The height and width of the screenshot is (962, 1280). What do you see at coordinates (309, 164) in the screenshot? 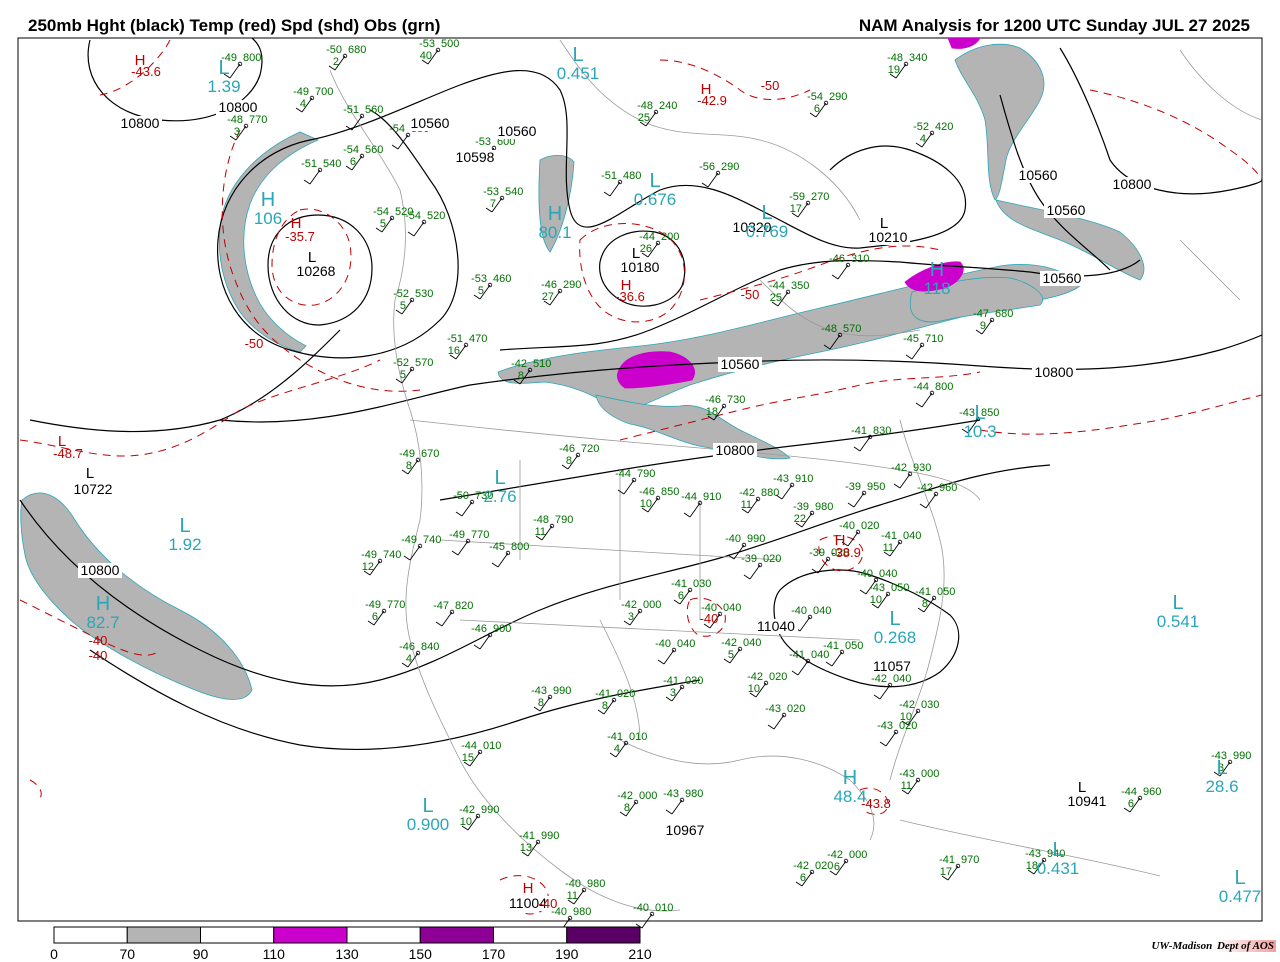
I see `ob-temperature: -51` at bounding box center [309, 164].